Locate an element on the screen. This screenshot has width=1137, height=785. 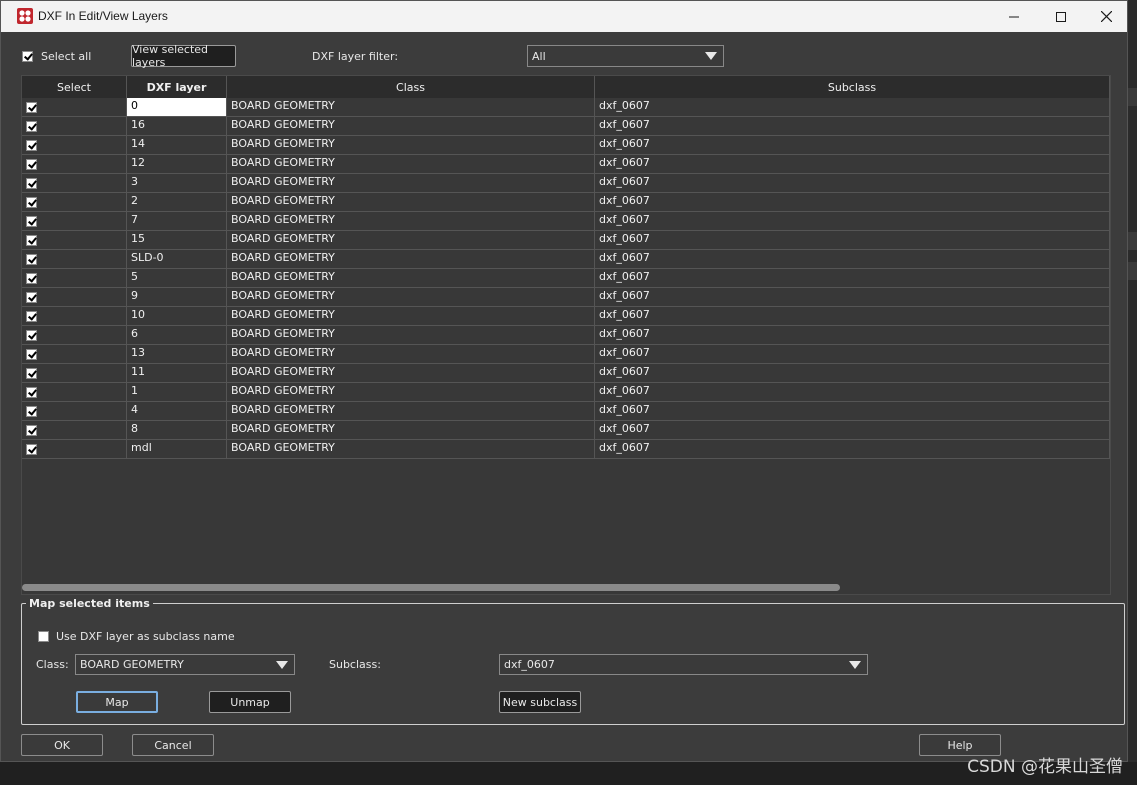
dxf-layer-cell: 4 is located at coordinates (177, 411).